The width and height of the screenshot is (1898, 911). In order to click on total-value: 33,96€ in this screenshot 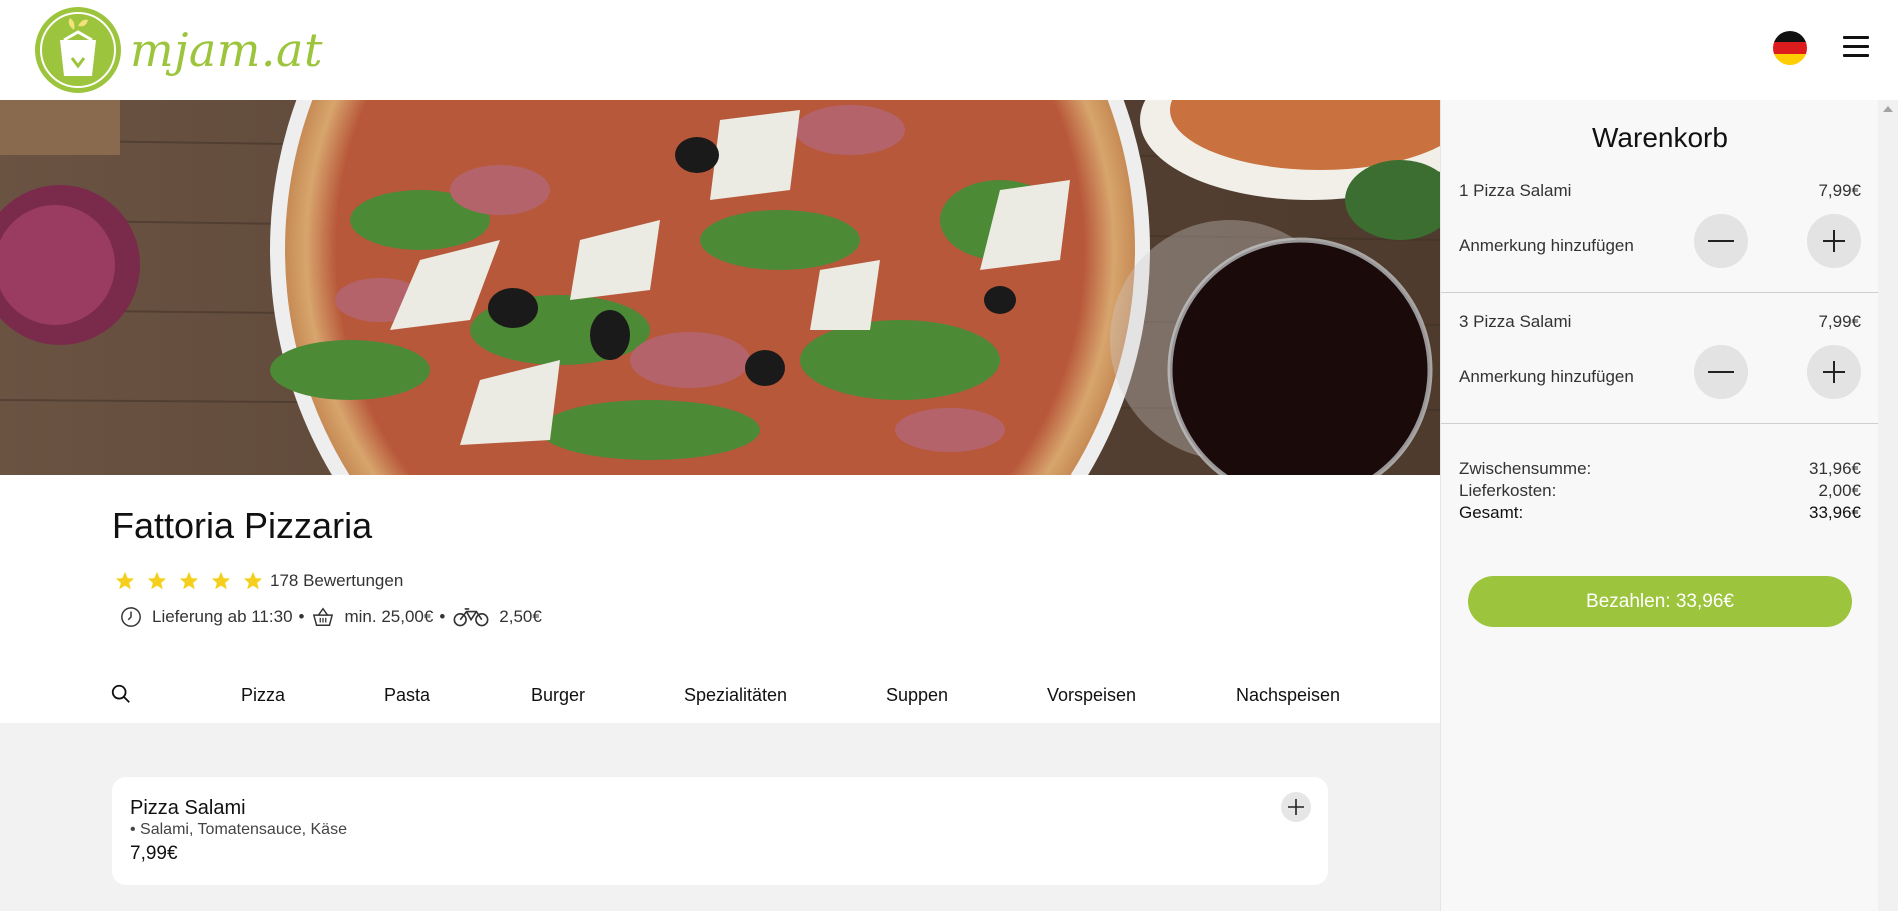, I will do `click(1835, 512)`.